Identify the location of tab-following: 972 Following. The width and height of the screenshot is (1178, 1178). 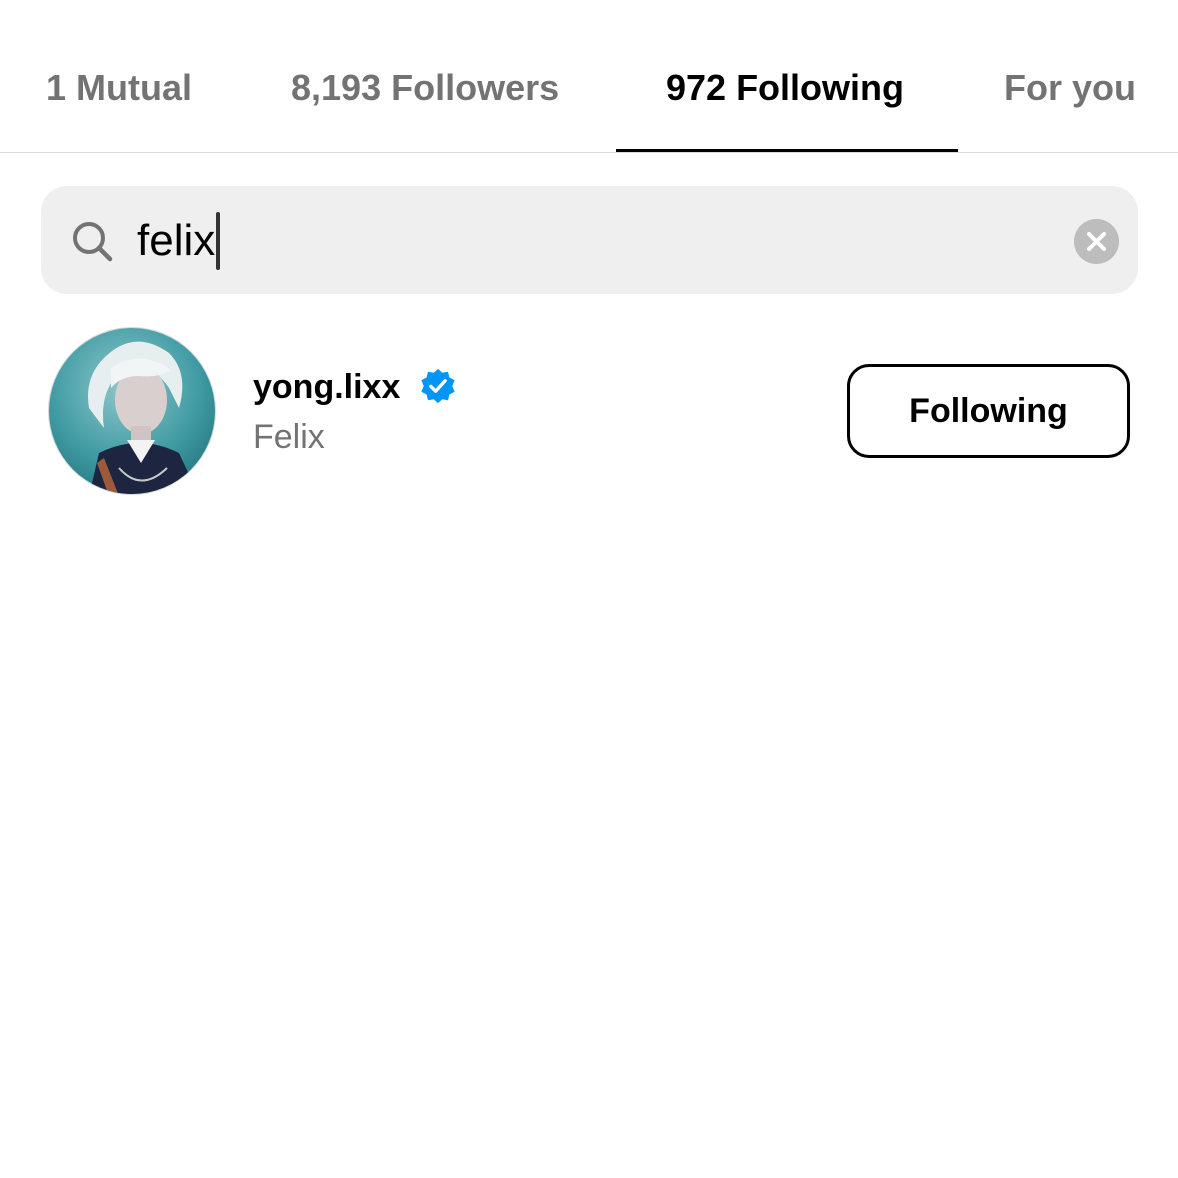
(785, 88).